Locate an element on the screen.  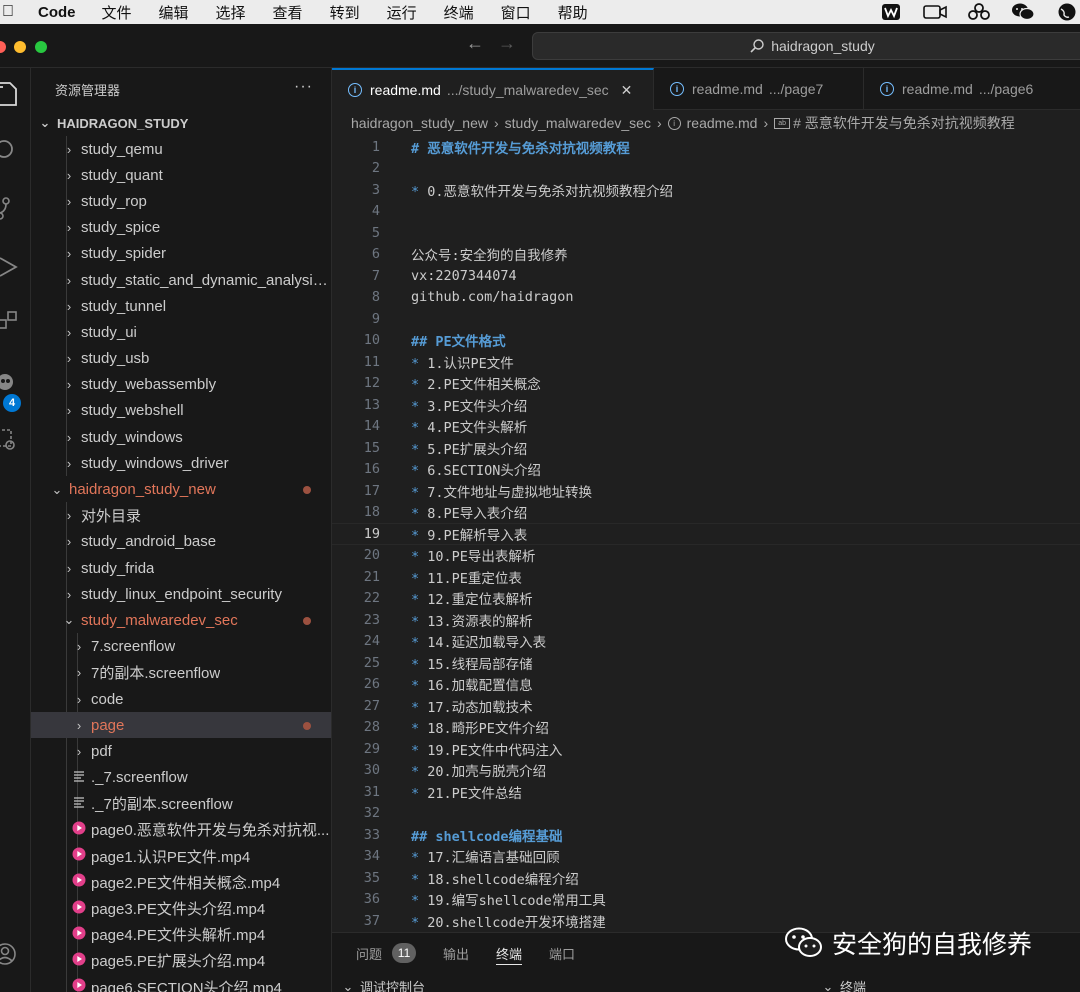
forward-arrow-icon: → is located at coordinates (507, 43).